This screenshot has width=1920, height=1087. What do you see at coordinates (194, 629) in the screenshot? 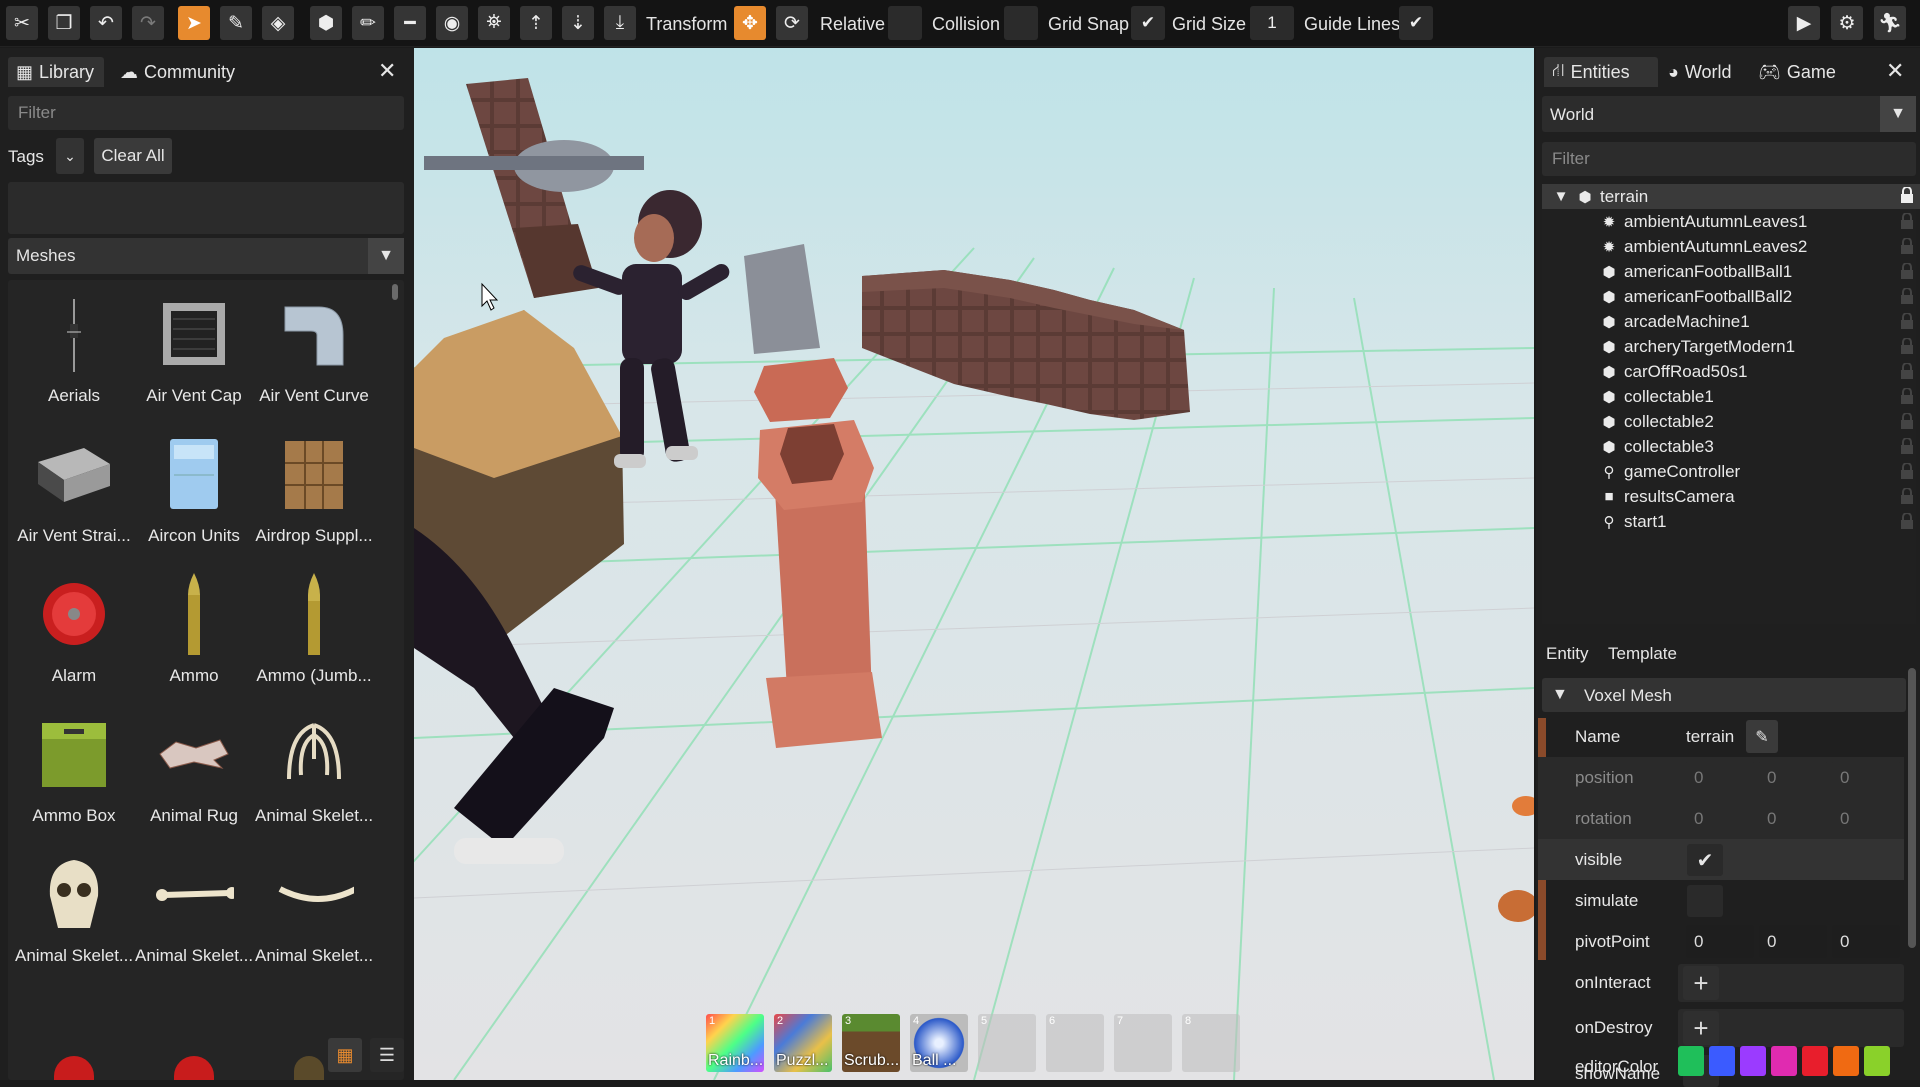
I see `mesh-item: Ammo` at bounding box center [194, 629].